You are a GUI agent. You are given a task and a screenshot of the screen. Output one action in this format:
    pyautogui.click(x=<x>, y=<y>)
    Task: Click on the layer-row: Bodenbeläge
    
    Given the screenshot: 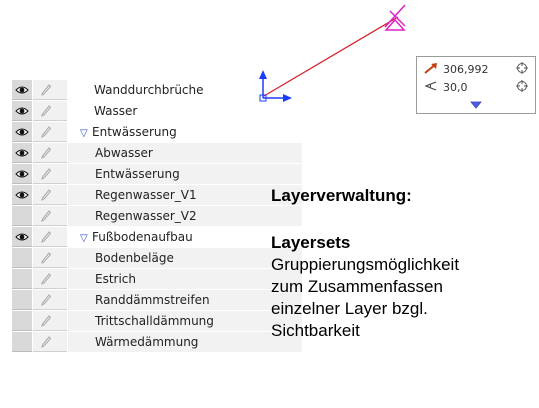 What is the action you would take?
    pyautogui.click(x=157, y=258)
    